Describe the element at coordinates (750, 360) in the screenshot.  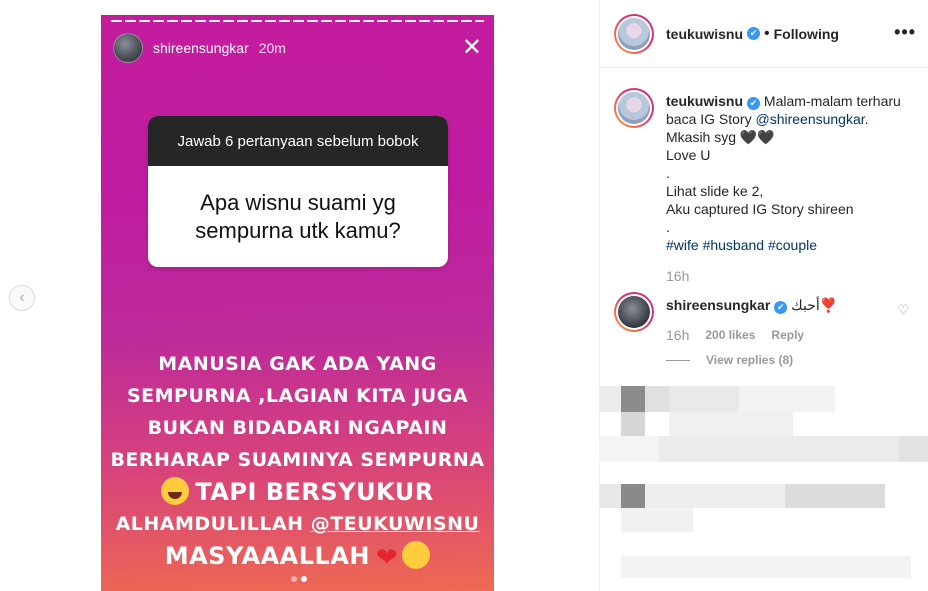
I see `view-replies-label: View replies (8)` at that location.